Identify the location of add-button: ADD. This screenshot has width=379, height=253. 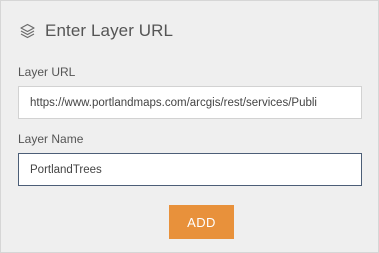
(201, 222).